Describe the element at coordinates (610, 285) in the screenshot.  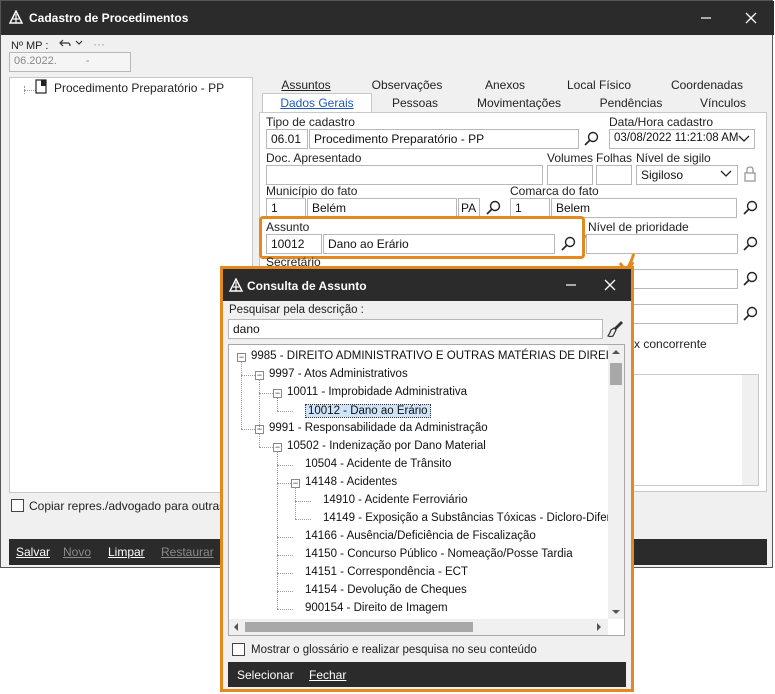
I see `dialog-close-button` at that location.